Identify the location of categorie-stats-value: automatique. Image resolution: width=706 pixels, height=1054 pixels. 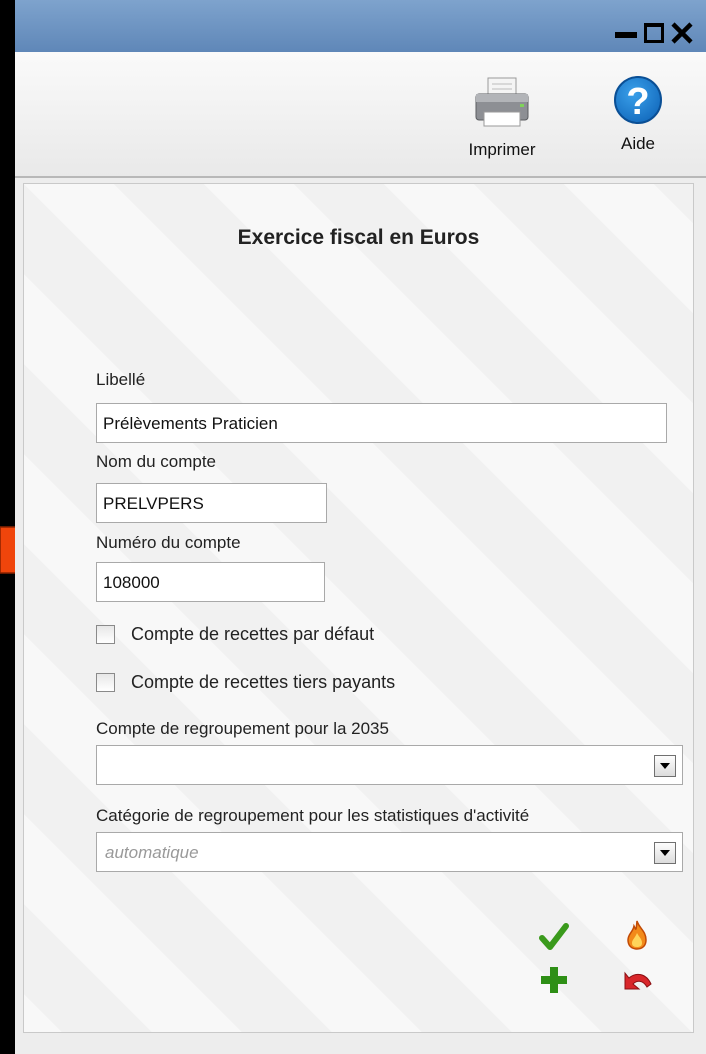
(152, 852).